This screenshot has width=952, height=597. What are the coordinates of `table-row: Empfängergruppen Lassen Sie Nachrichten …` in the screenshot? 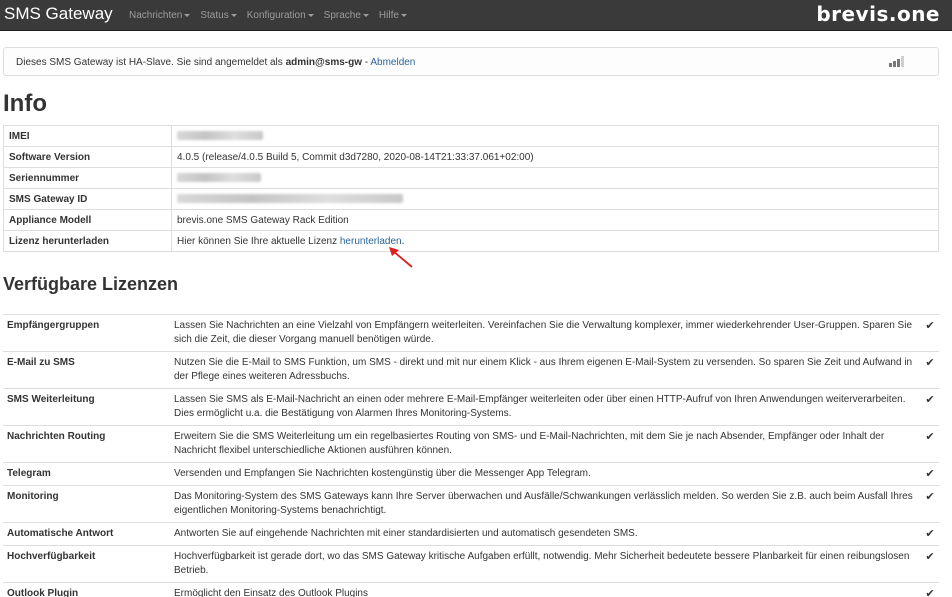 It's located at (471, 333).